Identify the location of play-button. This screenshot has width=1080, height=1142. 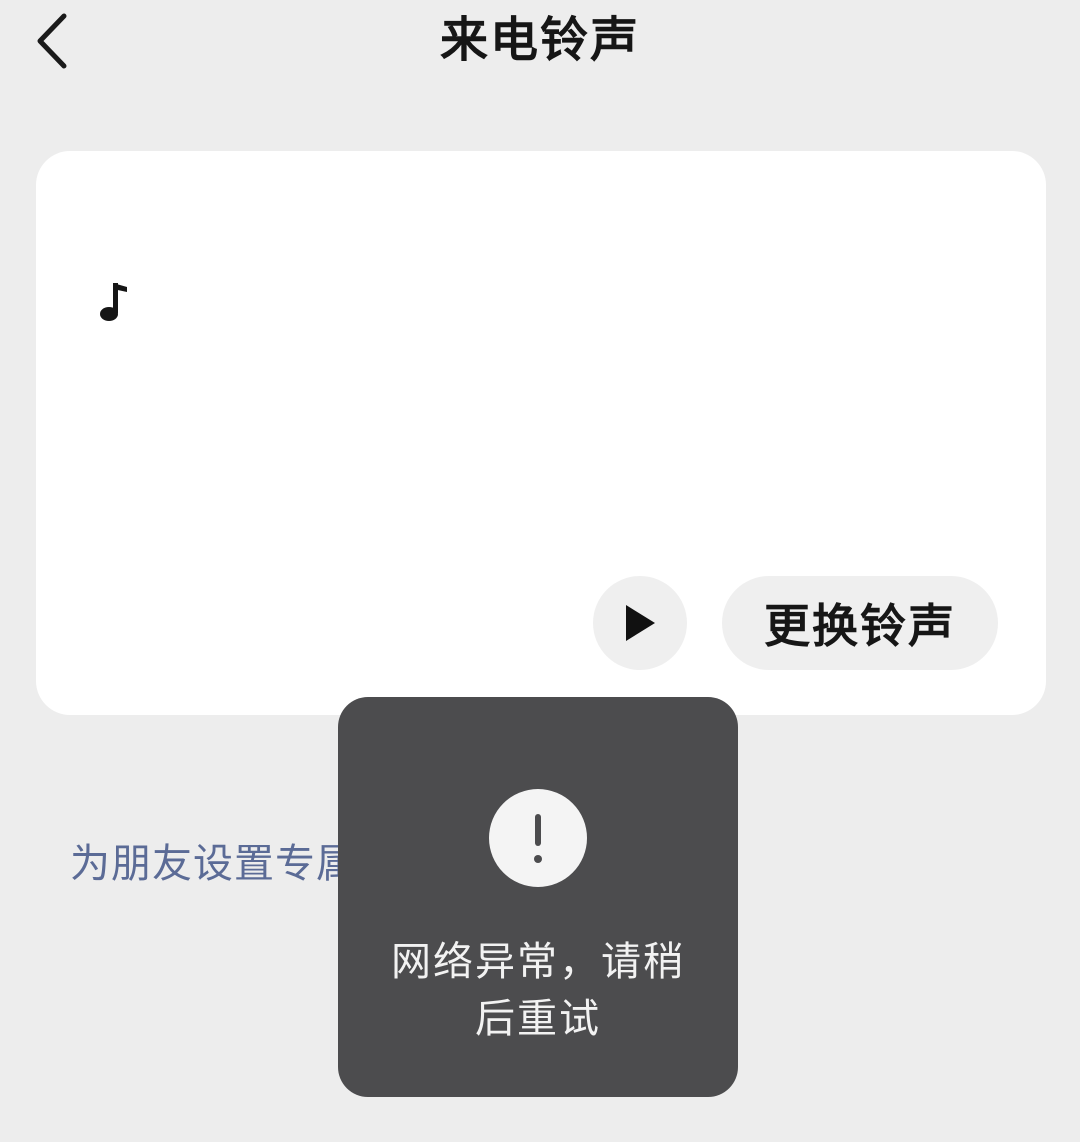
(640, 623).